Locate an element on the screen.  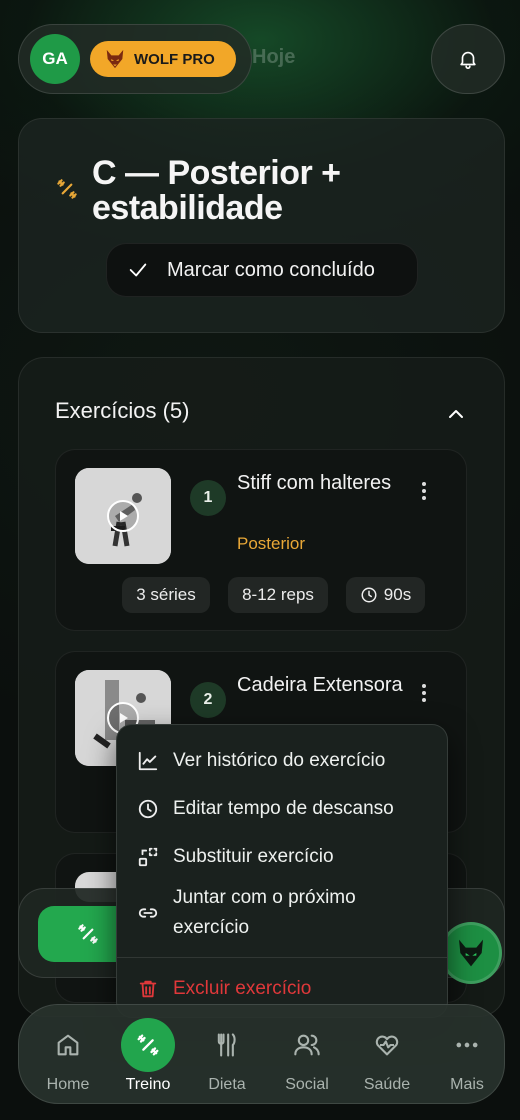
home-icon is located at coordinates (68, 1045).